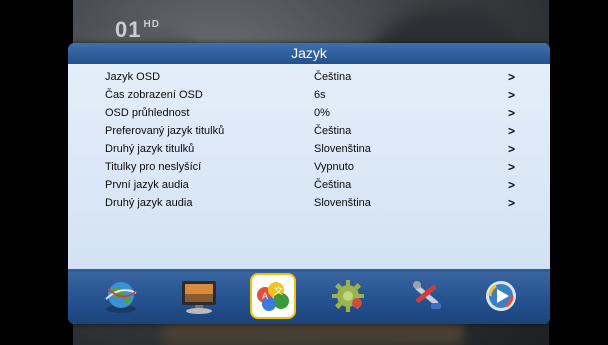  I want to click on setting-value: Vypnuto, so click(334, 167).